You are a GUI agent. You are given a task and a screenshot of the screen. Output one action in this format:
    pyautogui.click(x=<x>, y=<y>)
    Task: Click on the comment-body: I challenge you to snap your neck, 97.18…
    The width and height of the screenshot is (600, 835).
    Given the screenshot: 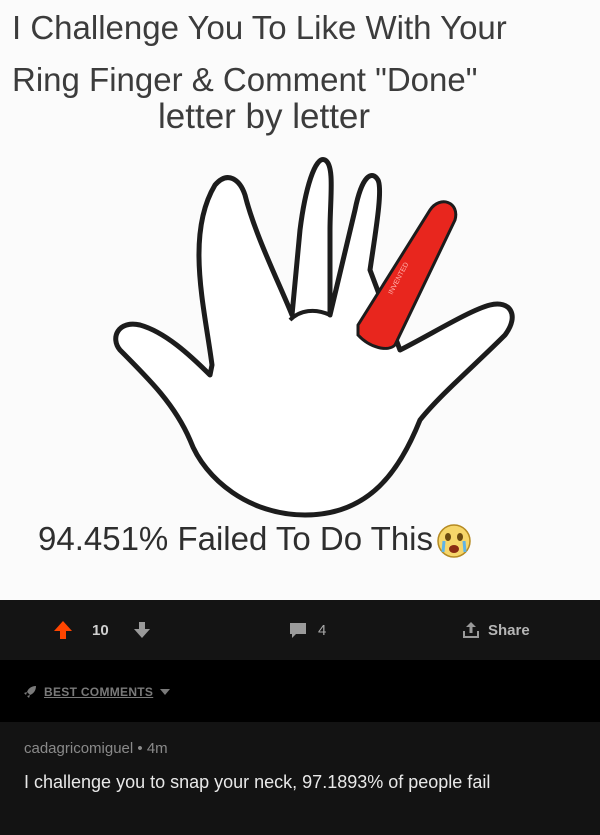 What is the action you would take?
    pyautogui.click(x=257, y=782)
    